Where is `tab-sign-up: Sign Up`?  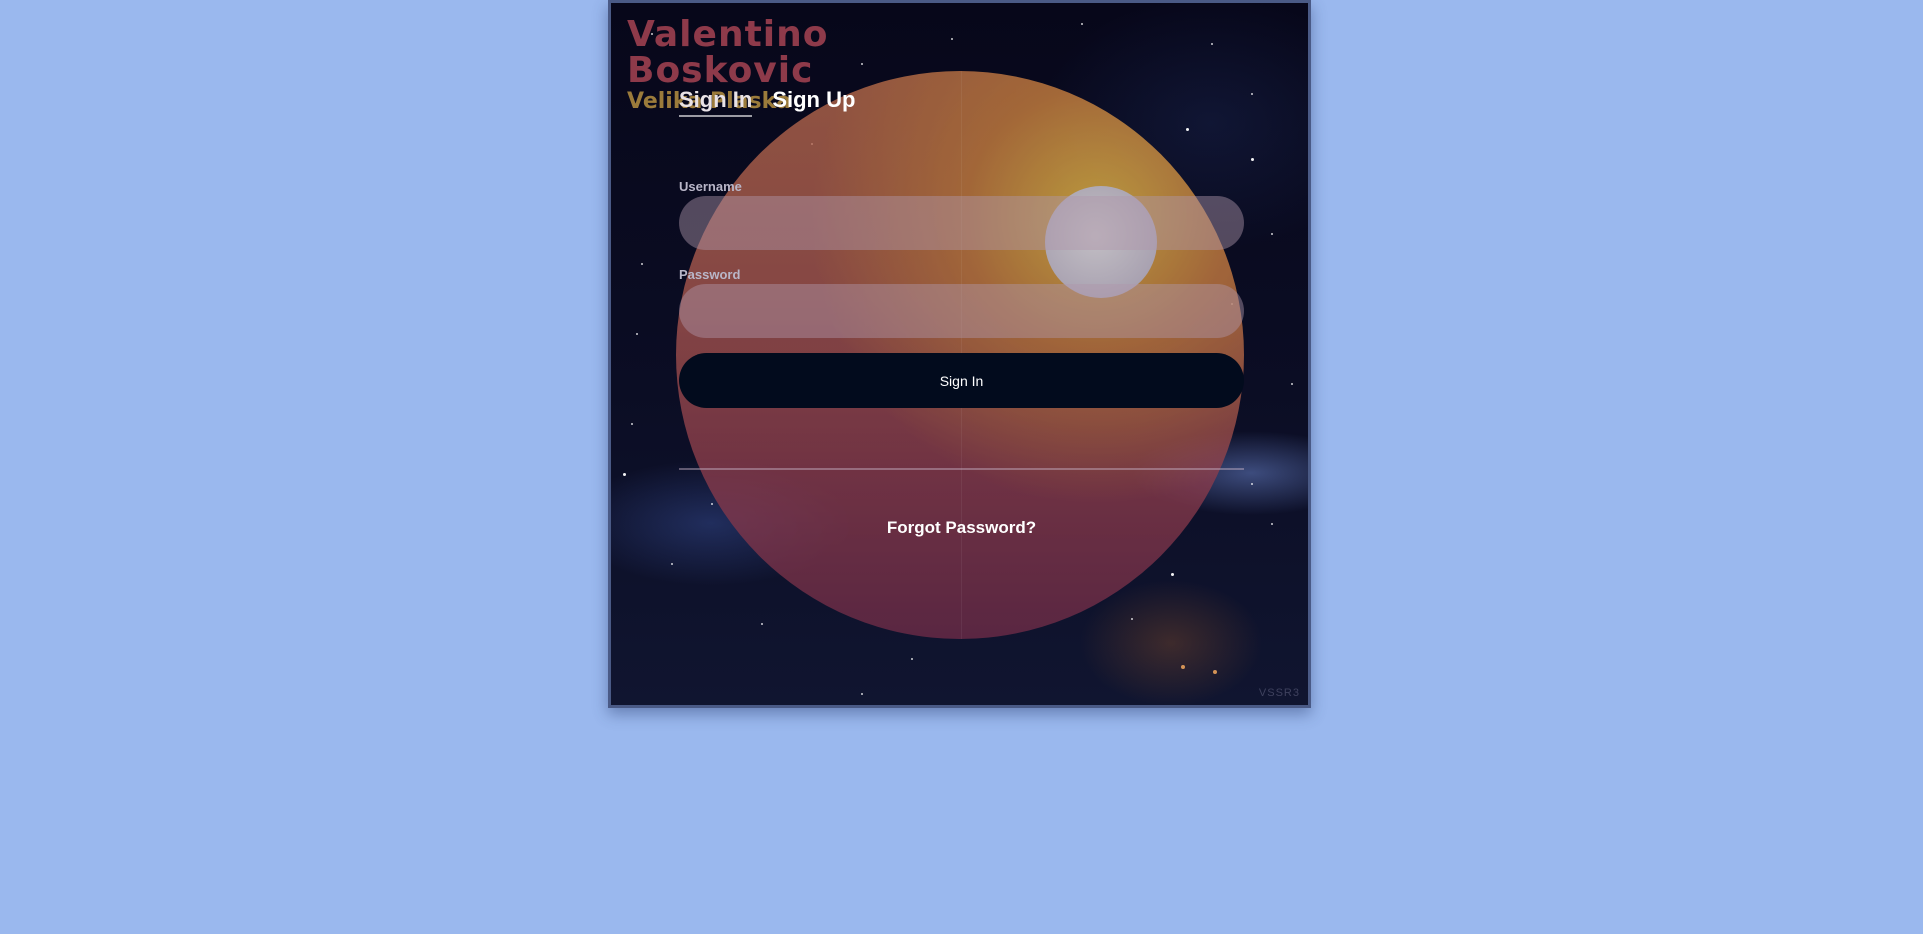 tab-sign-up: Sign Up is located at coordinates (813, 102).